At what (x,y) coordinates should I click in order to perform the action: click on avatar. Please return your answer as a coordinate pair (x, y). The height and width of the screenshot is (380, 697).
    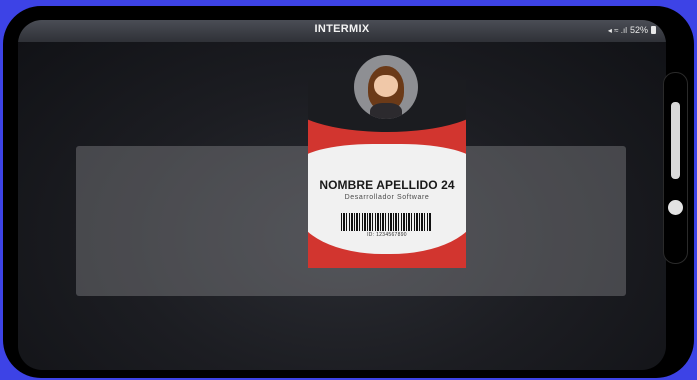
    Looking at the image, I should click on (386, 87).